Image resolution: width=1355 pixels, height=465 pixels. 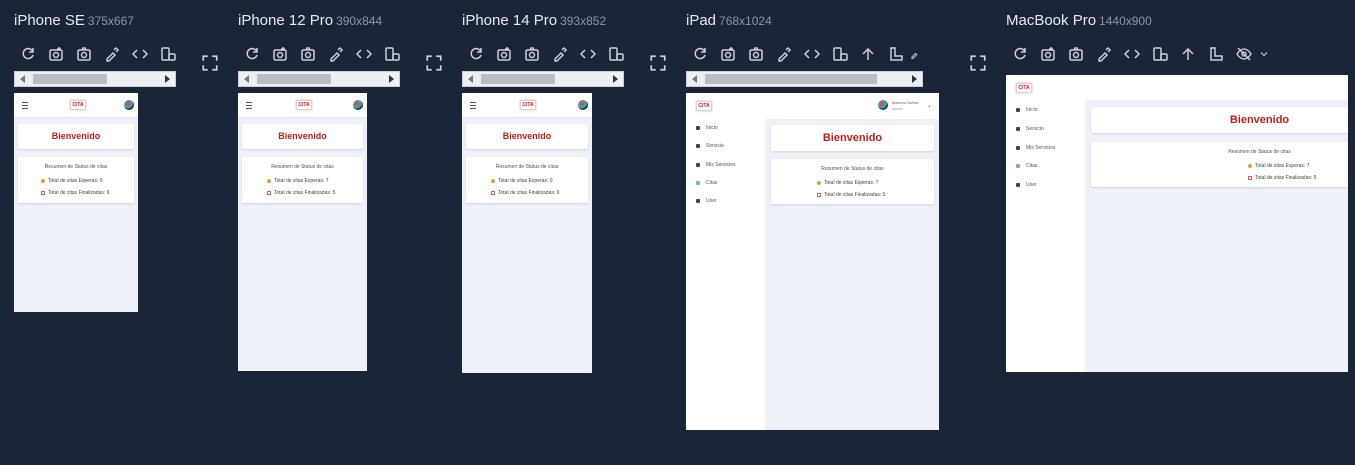 I want to click on device-name: iPad, so click(x=701, y=20).